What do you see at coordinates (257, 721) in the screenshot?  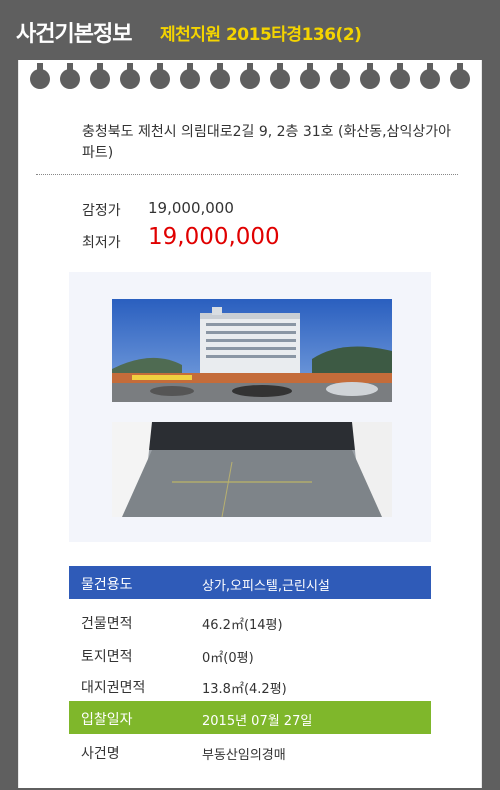 I see `bid-date-value: 2015년 07월 27일` at bounding box center [257, 721].